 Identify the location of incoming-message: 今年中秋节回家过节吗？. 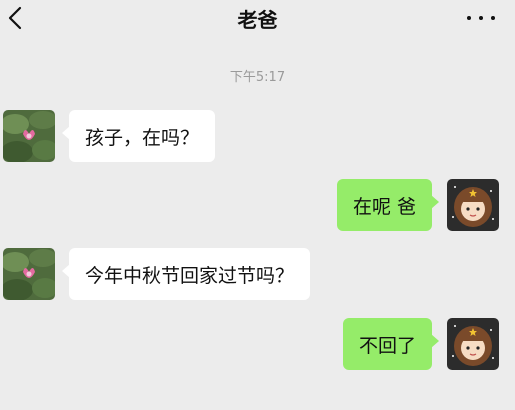
(186, 274).